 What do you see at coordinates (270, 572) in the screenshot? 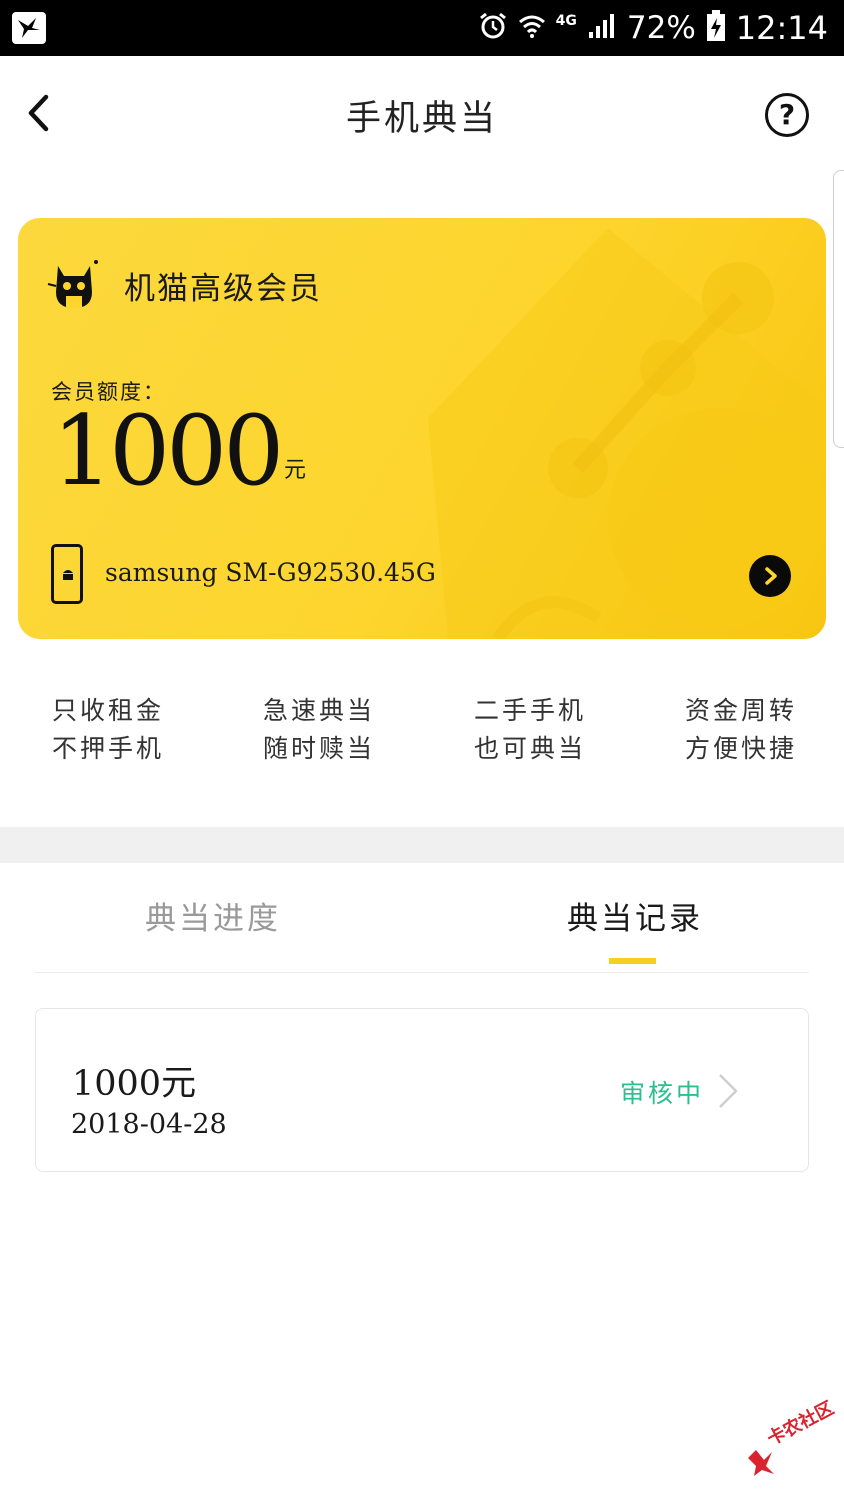
I see `device-name: samsung SM-G92530.45G` at bounding box center [270, 572].